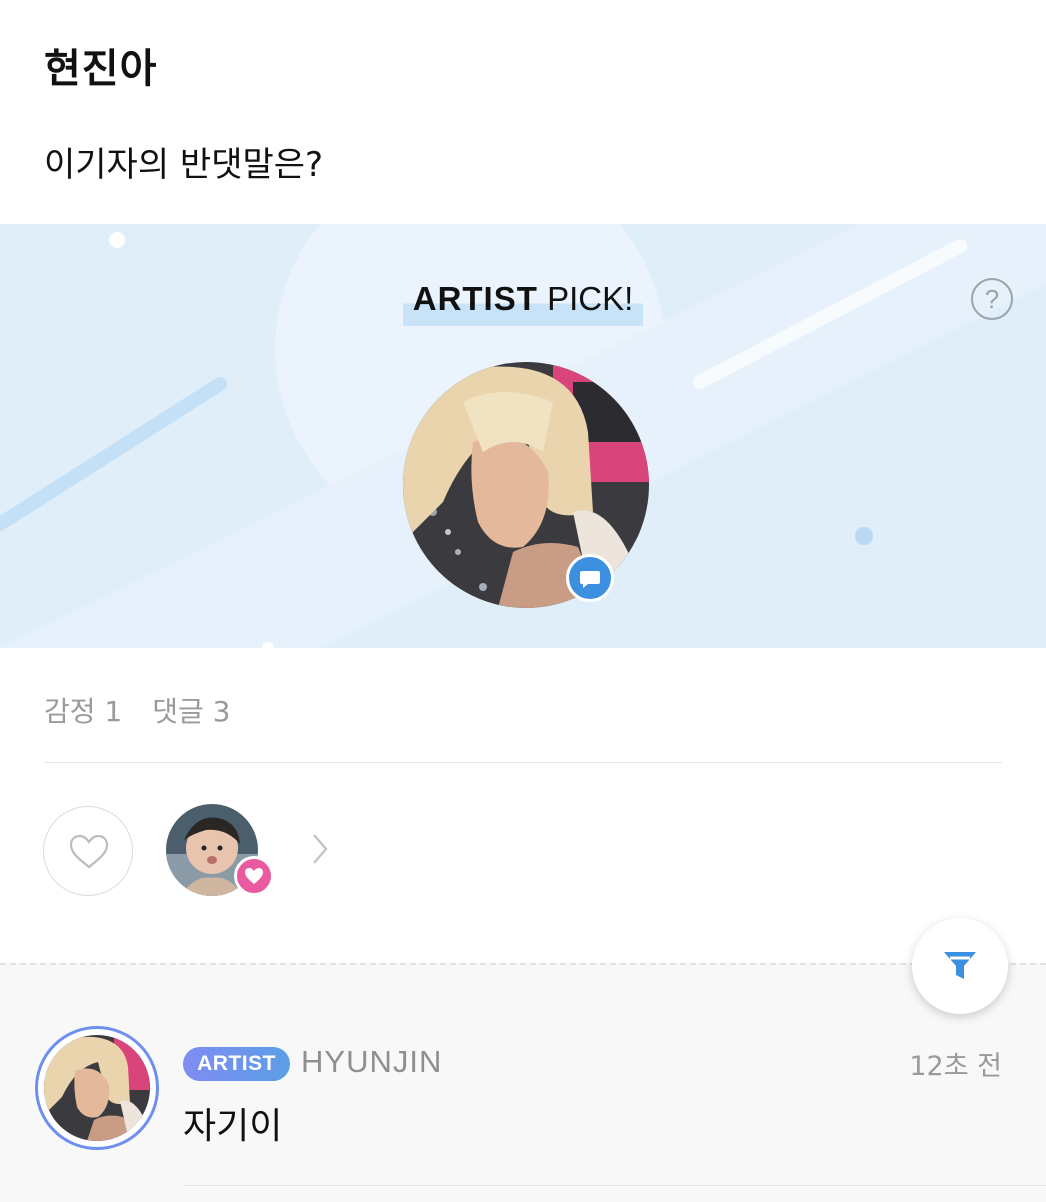  Describe the element at coordinates (590, 578) in the screenshot. I see `chat-bubble-icon` at that location.